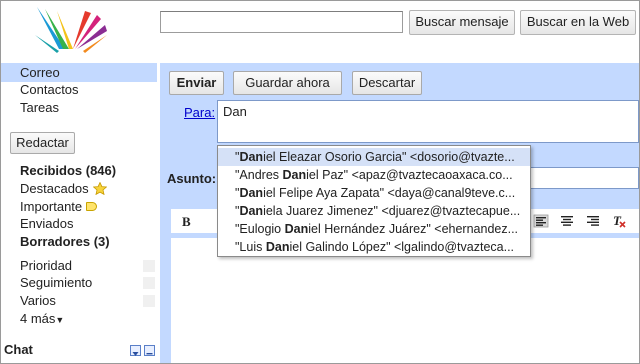 This screenshot has width=640, height=364. I want to click on save-draft-button: Guardar ahora, so click(287, 83).